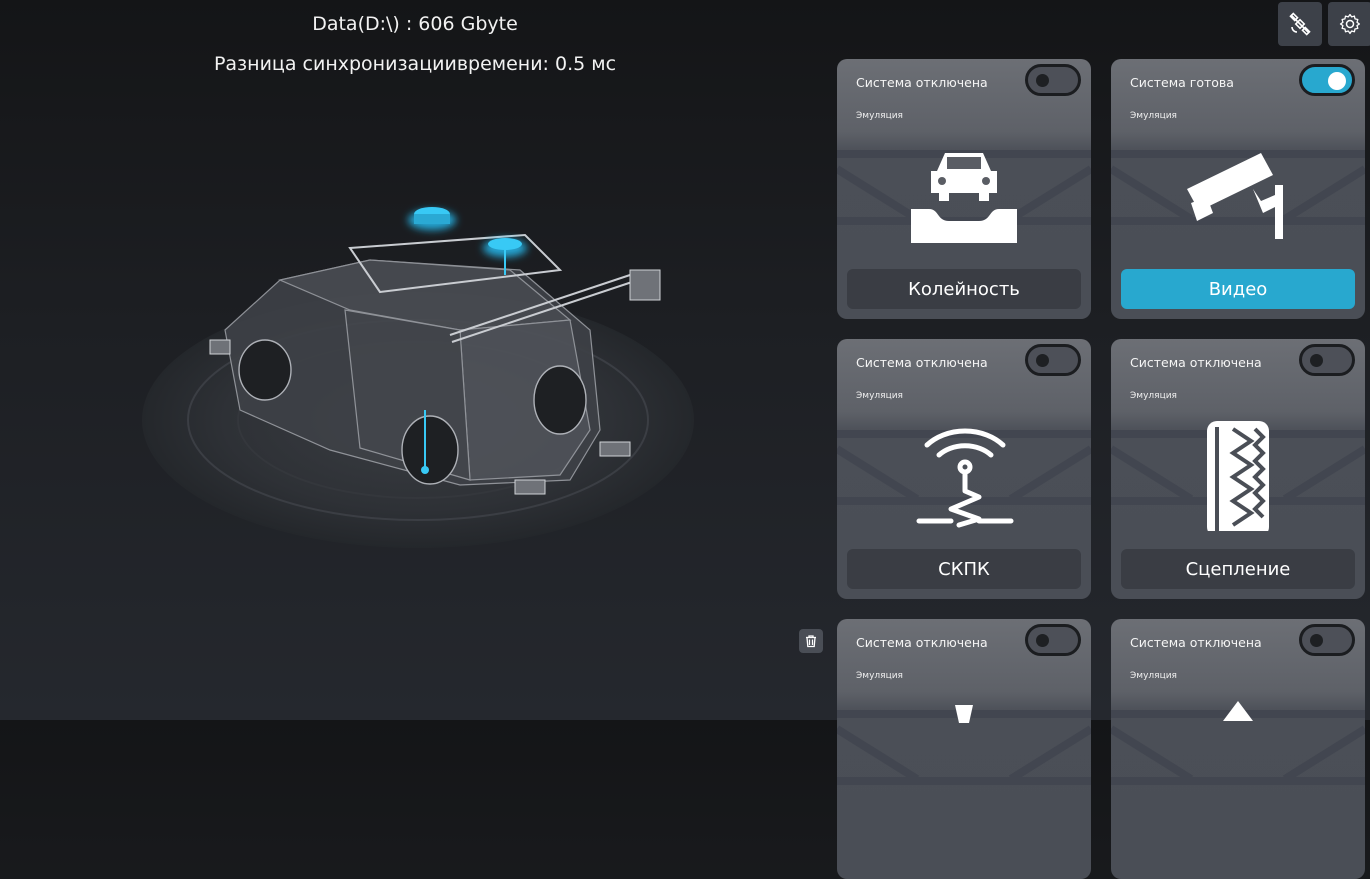  What do you see at coordinates (964, 749) in the screenshot?
I see `card-sensor: Система отключена Эмуляция` at bounding box center [964, 749].